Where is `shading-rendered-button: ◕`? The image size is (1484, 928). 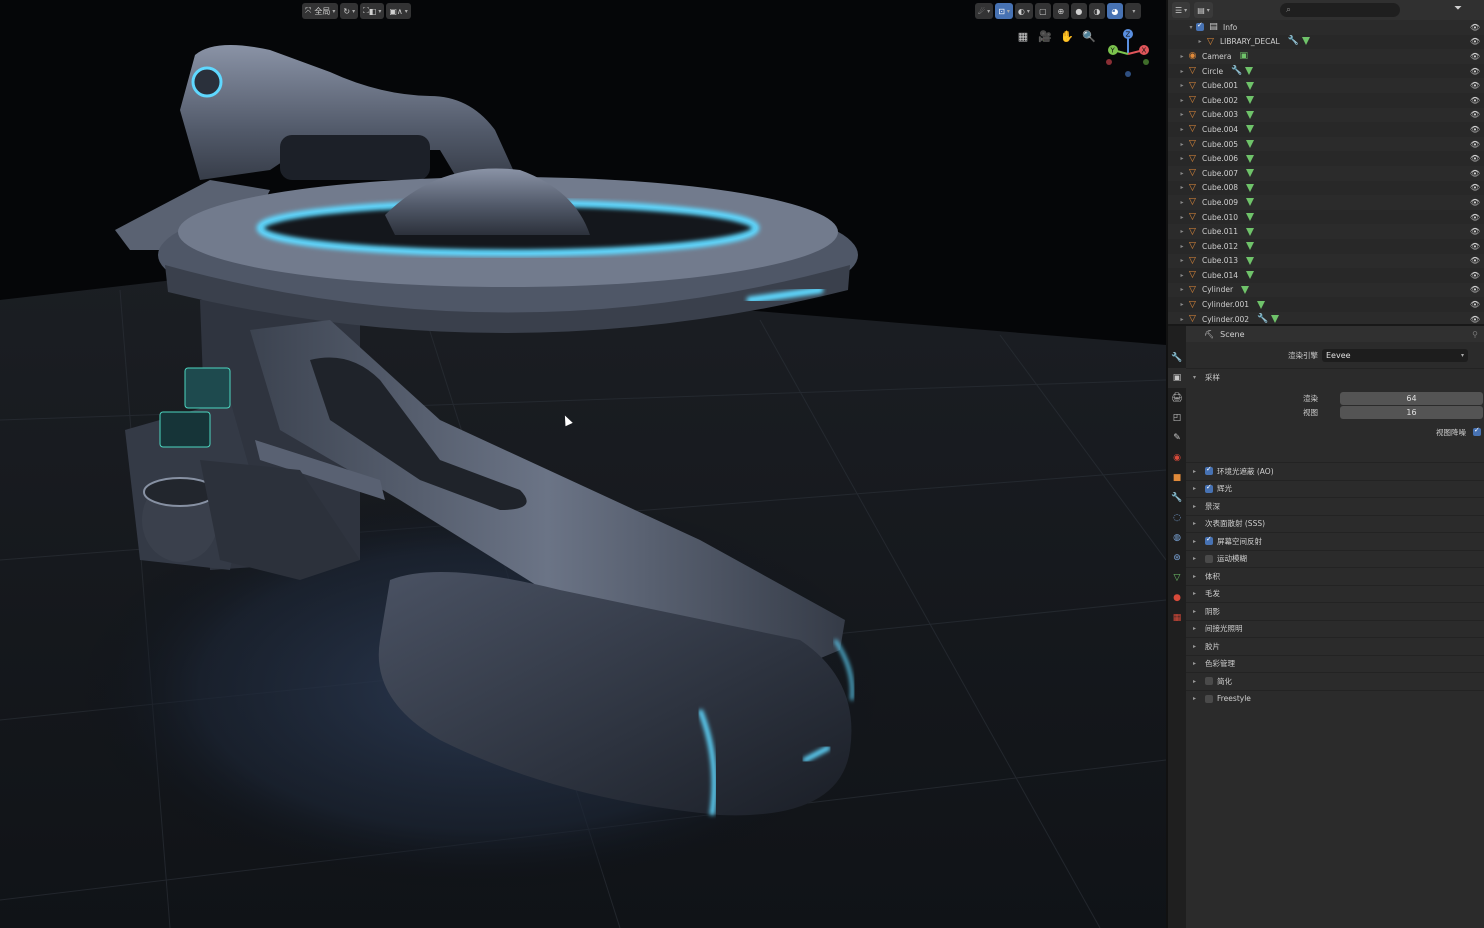 shading-rendered-button: ◕ is located at coordinates (1114, 11).